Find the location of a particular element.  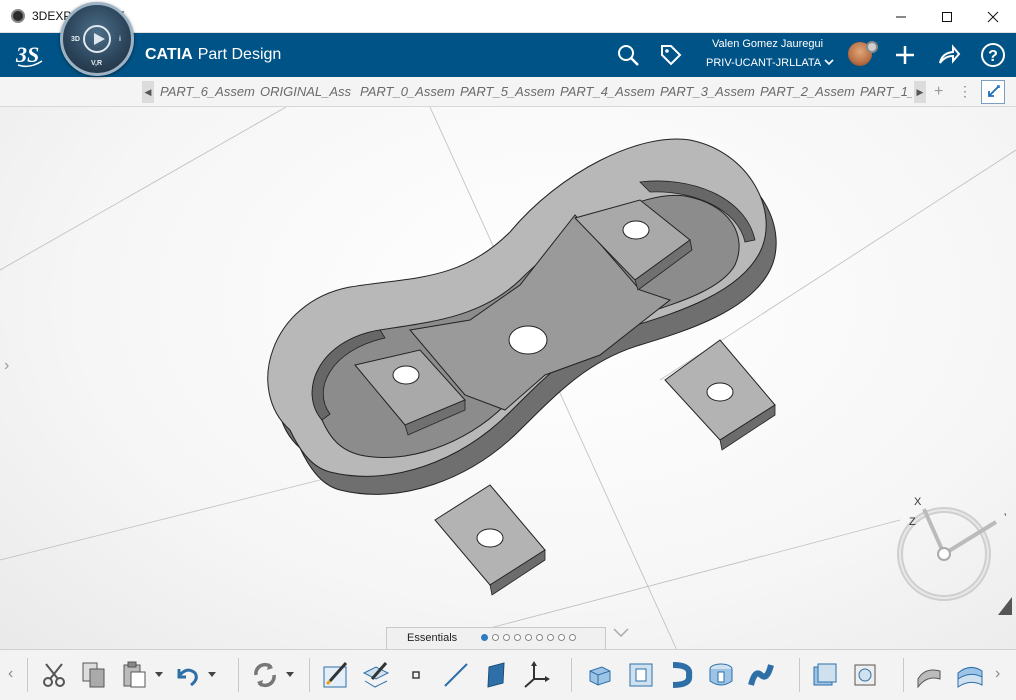

minimize-button is located at coordinates (901, 16).